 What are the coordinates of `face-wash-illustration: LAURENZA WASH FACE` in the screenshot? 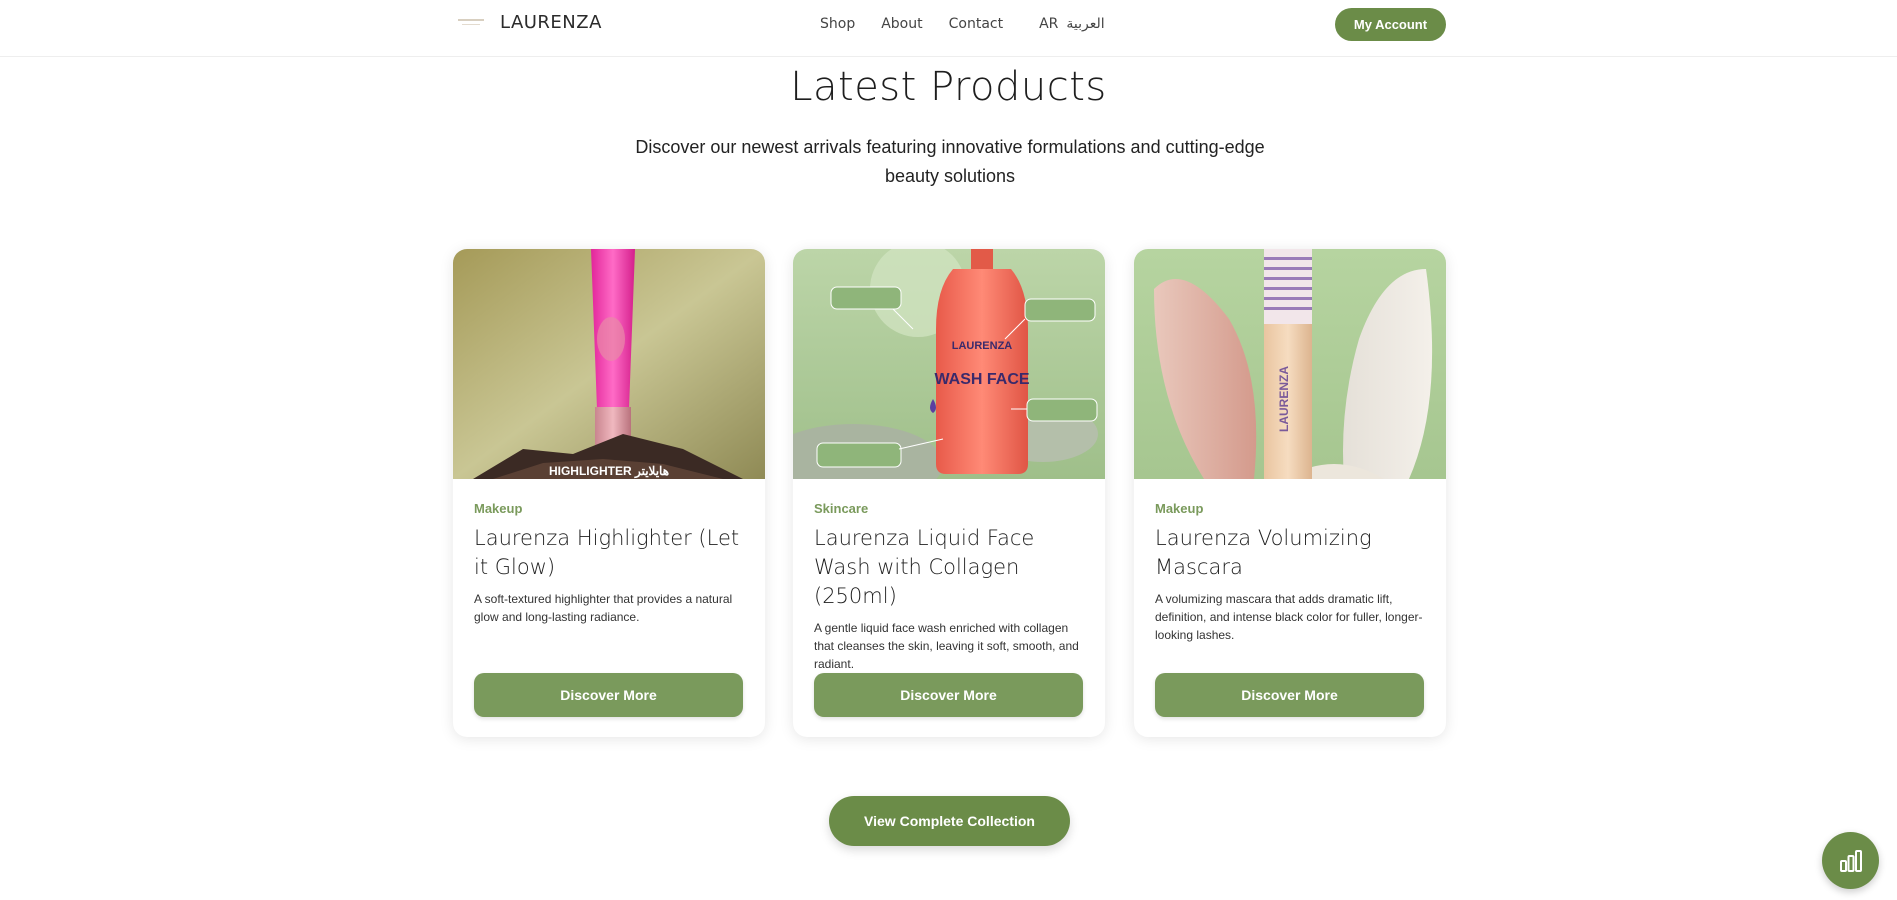 It's located at (949, 364).